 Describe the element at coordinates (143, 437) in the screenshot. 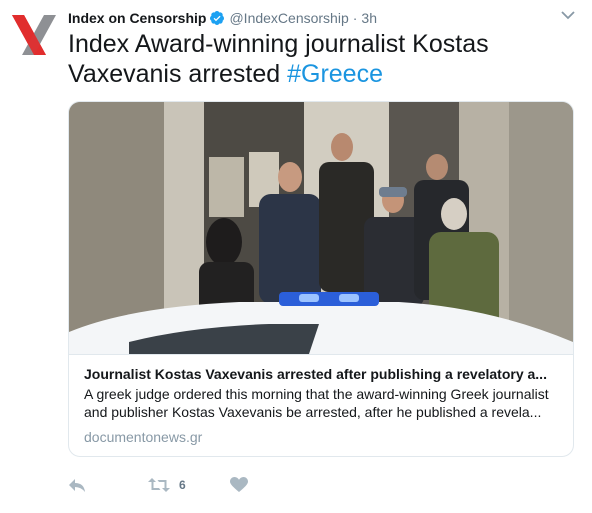

I see `card-domain: documentonews.gr` at that location.